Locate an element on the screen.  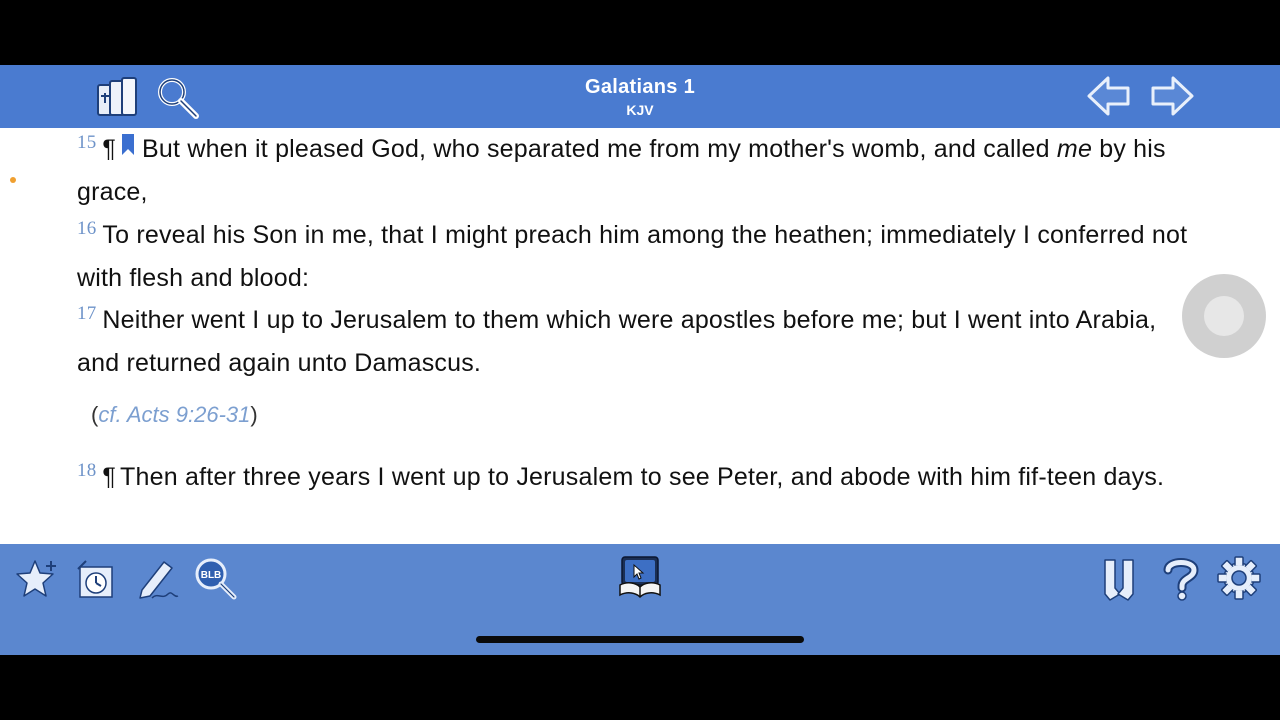
blb-search-icon: BLB is located at coordinates (216, 579).